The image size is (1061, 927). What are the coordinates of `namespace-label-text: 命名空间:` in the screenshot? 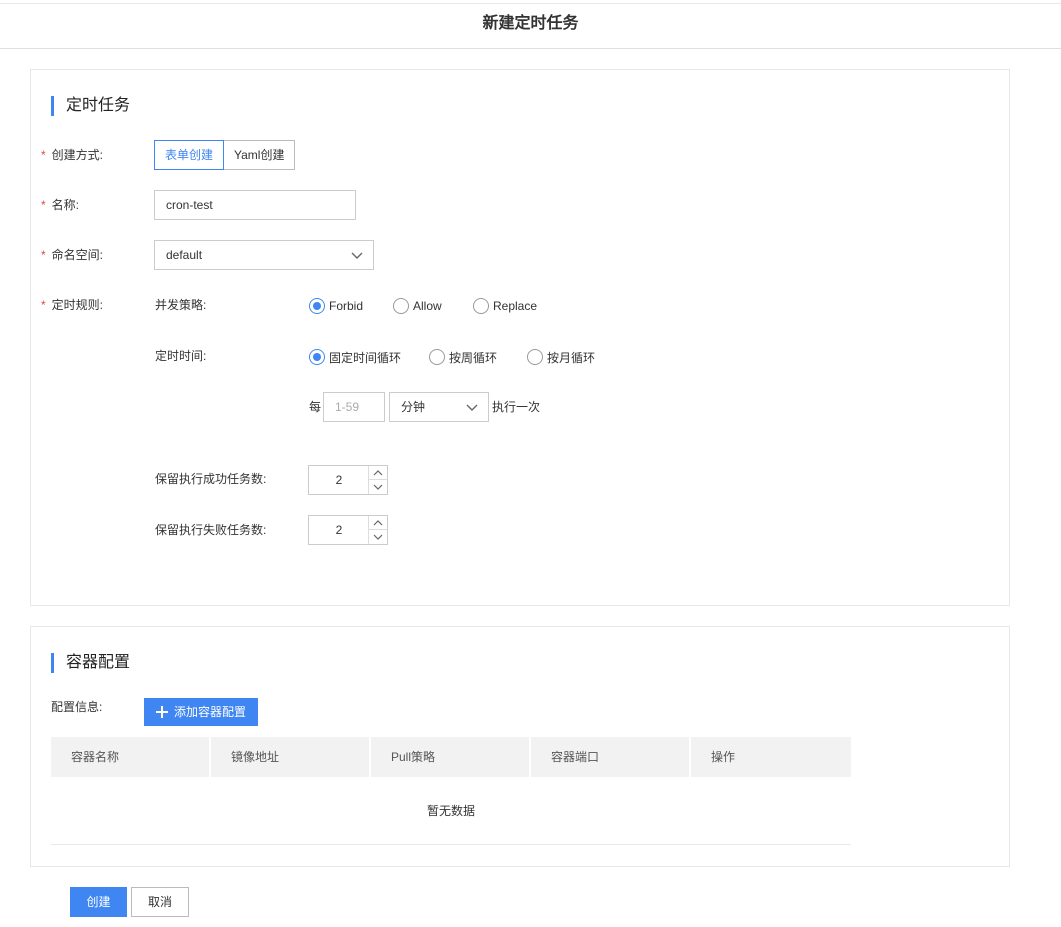 It's located at (77, 255).